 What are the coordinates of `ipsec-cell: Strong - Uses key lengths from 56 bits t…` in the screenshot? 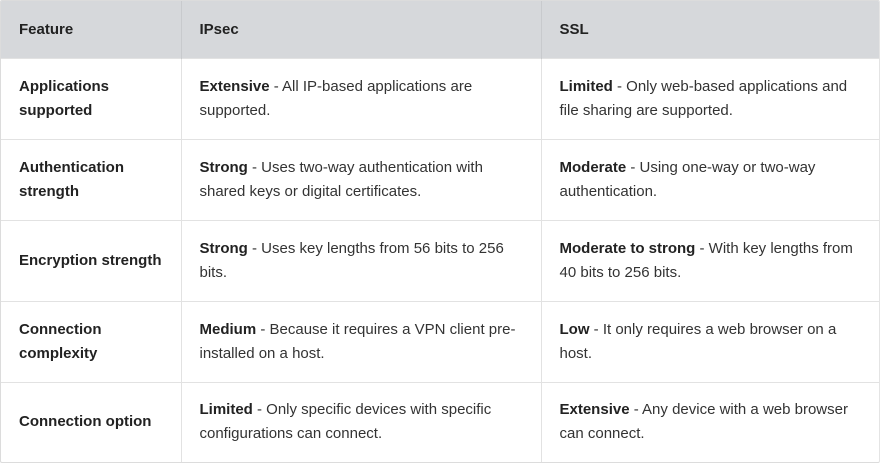 It's located at (361, 260).